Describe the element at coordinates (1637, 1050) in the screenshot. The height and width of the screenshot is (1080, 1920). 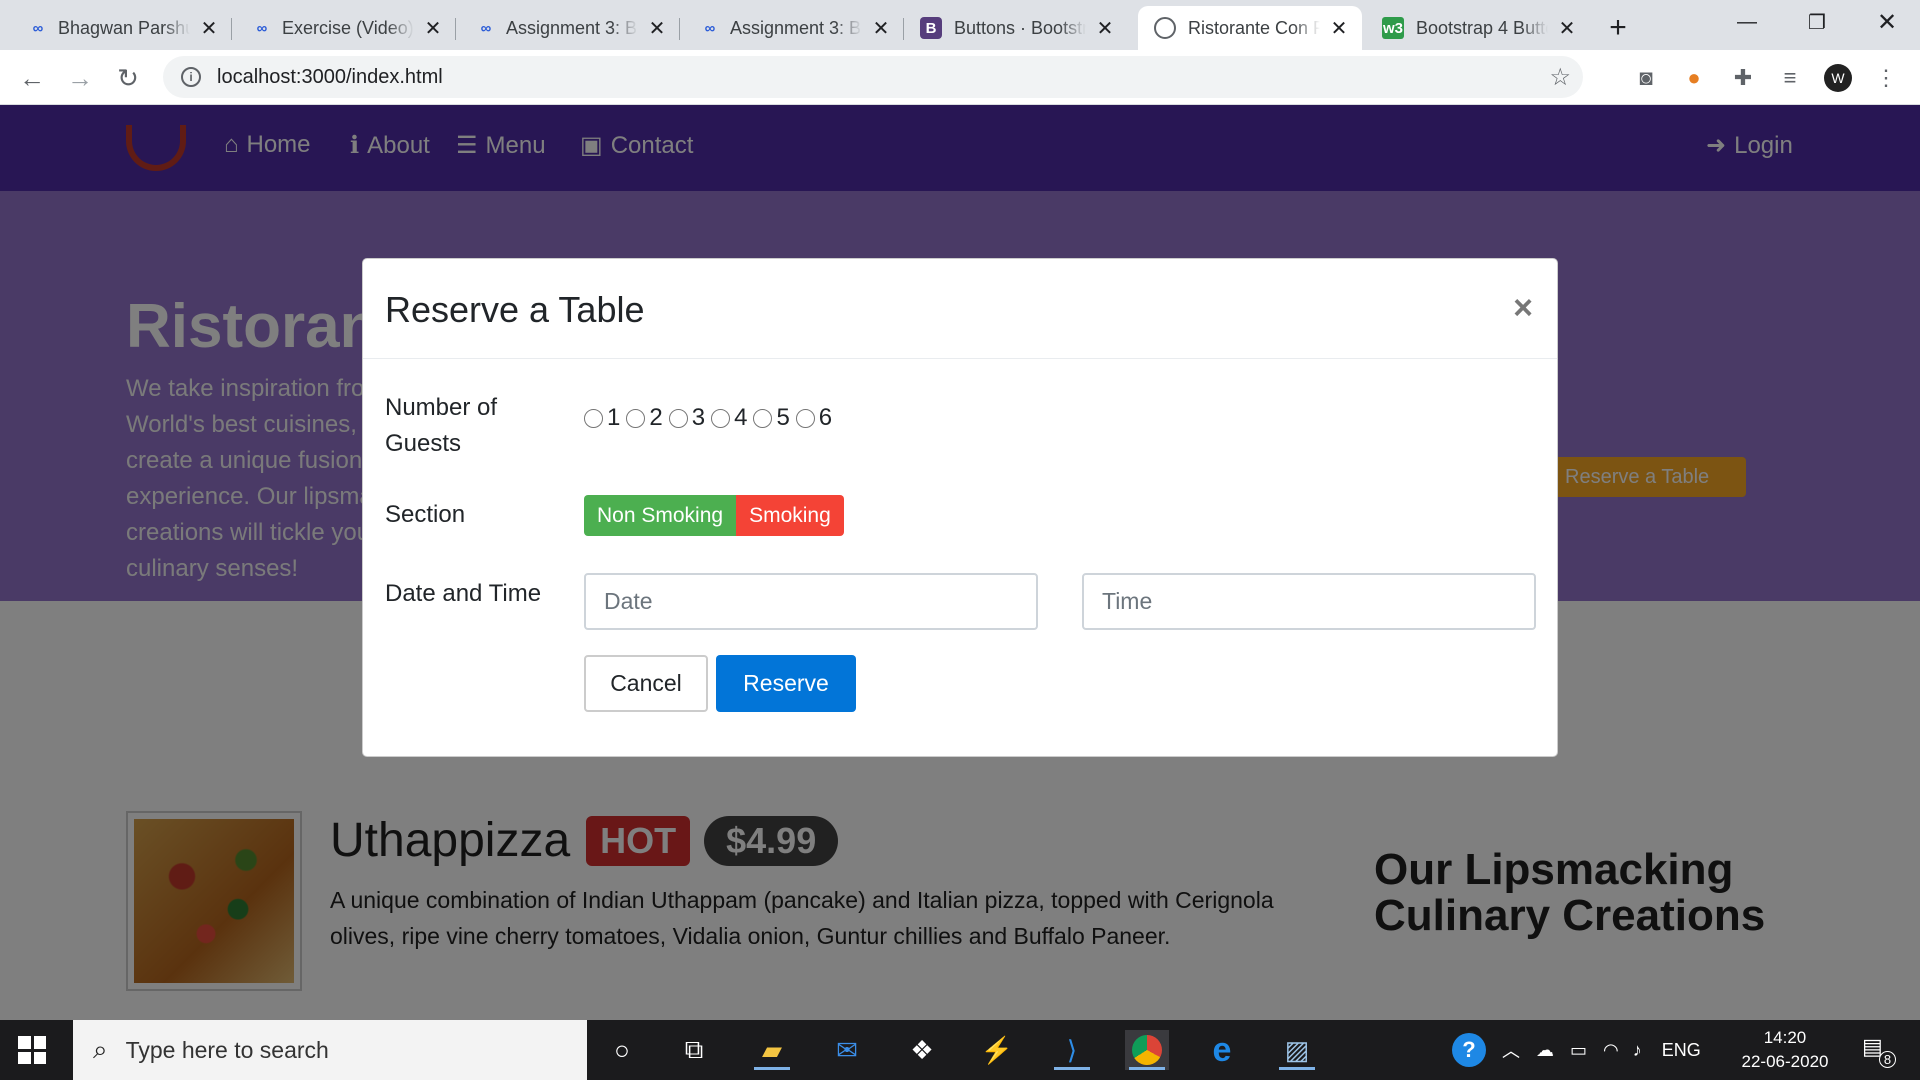
I see `volume-icon: ♪` at that location.